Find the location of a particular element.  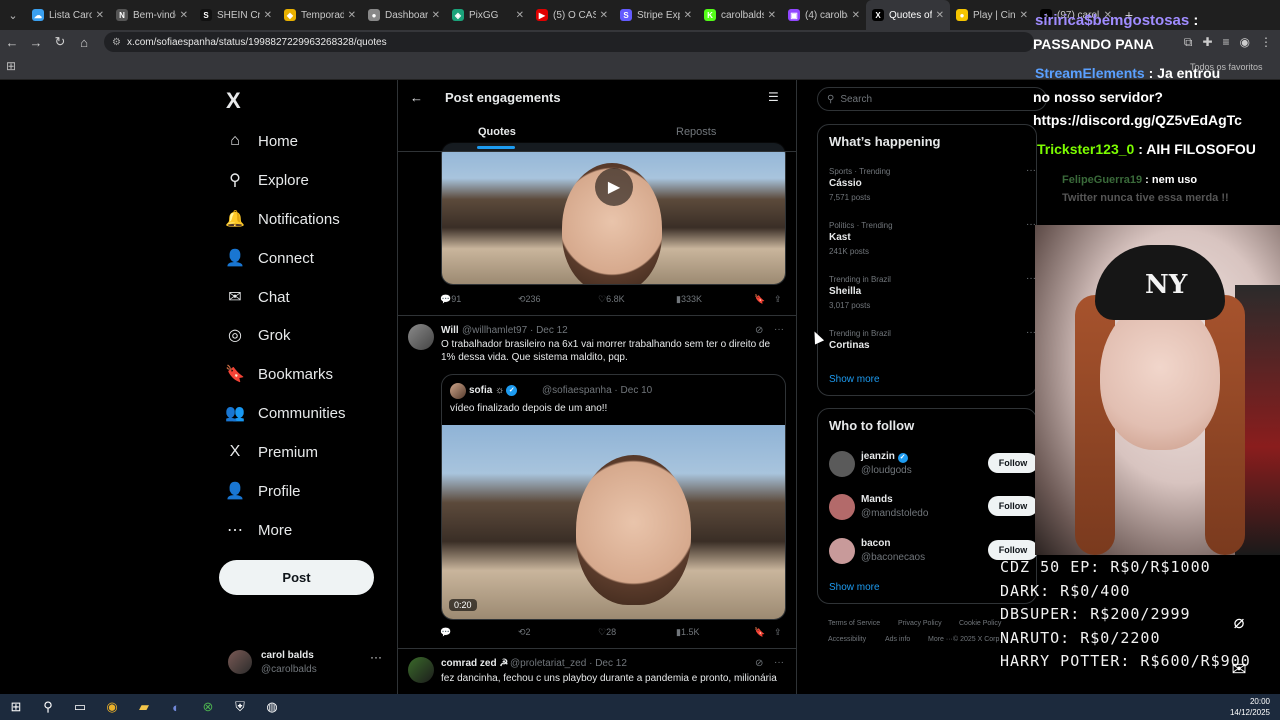

footer-link: Terms of Service is located at coordinates (854, 623).